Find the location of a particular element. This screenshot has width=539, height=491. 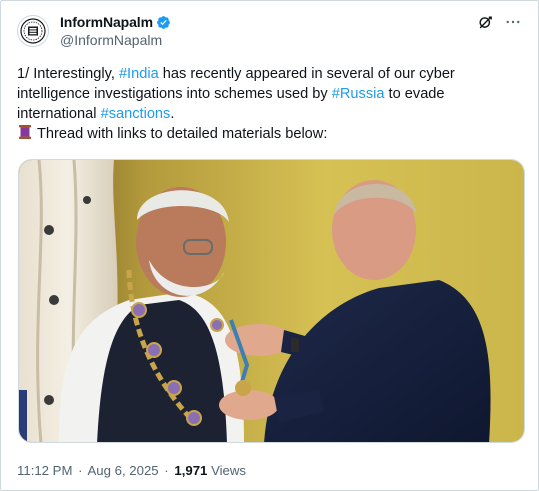

text-segment: . is located at coordinates (172, 114).